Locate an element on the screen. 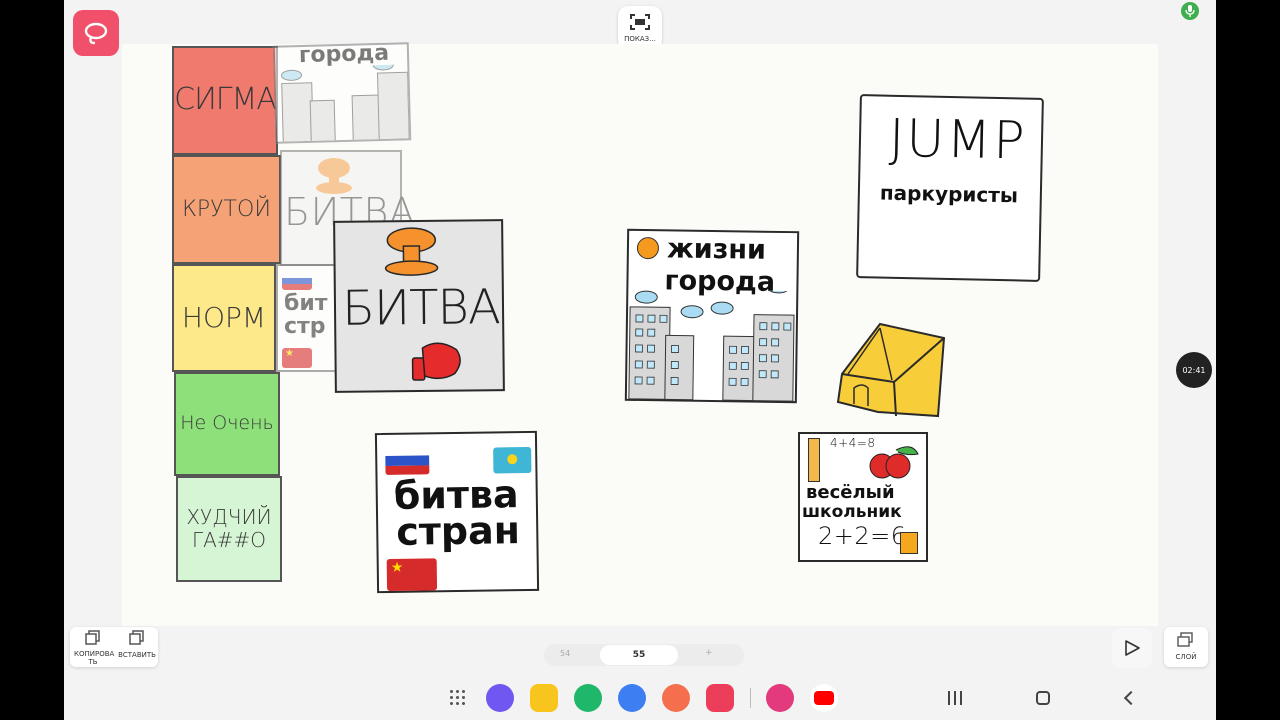 This screenshot has height=720, width=1280. tier-label: Не Очень is located at coordinates (227, 423).